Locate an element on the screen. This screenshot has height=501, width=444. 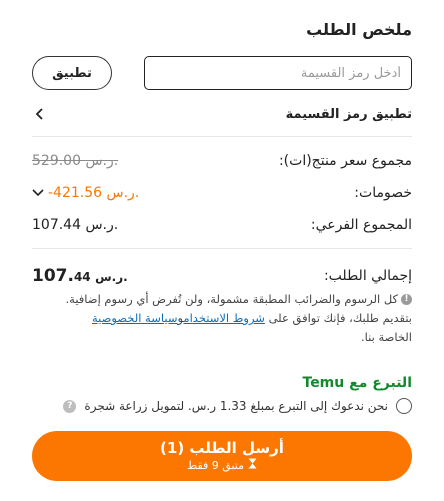
privacy-policy-link: سياسة الخصوصية is located at coordinates (135, 318).